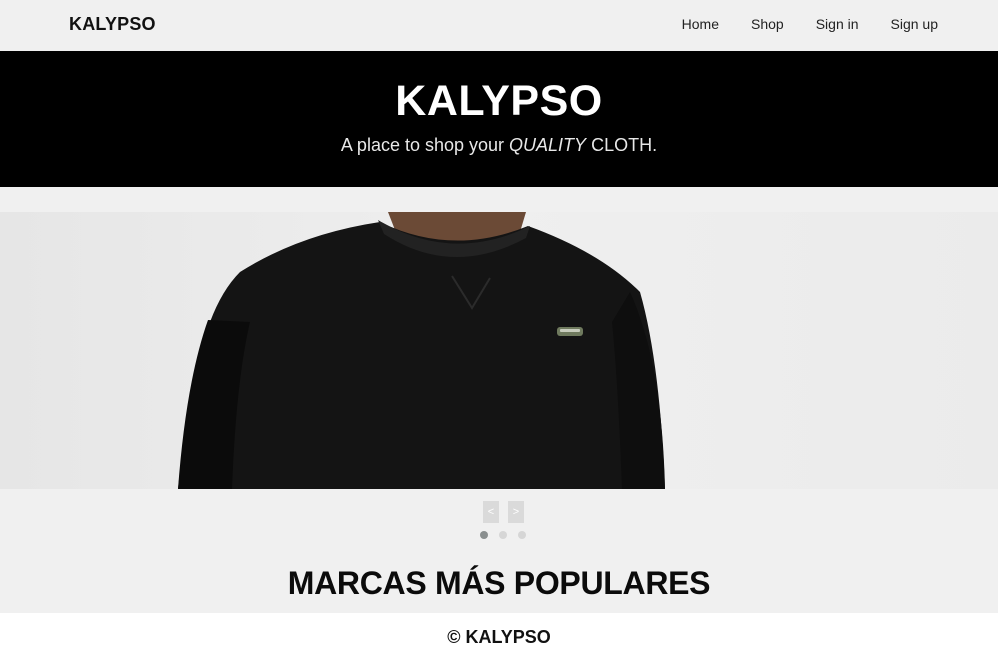  What do you see at coordinates (499, 101) in the screenshot?
I see `hero-title: KALYPSO` at bounding box center [499, 101].